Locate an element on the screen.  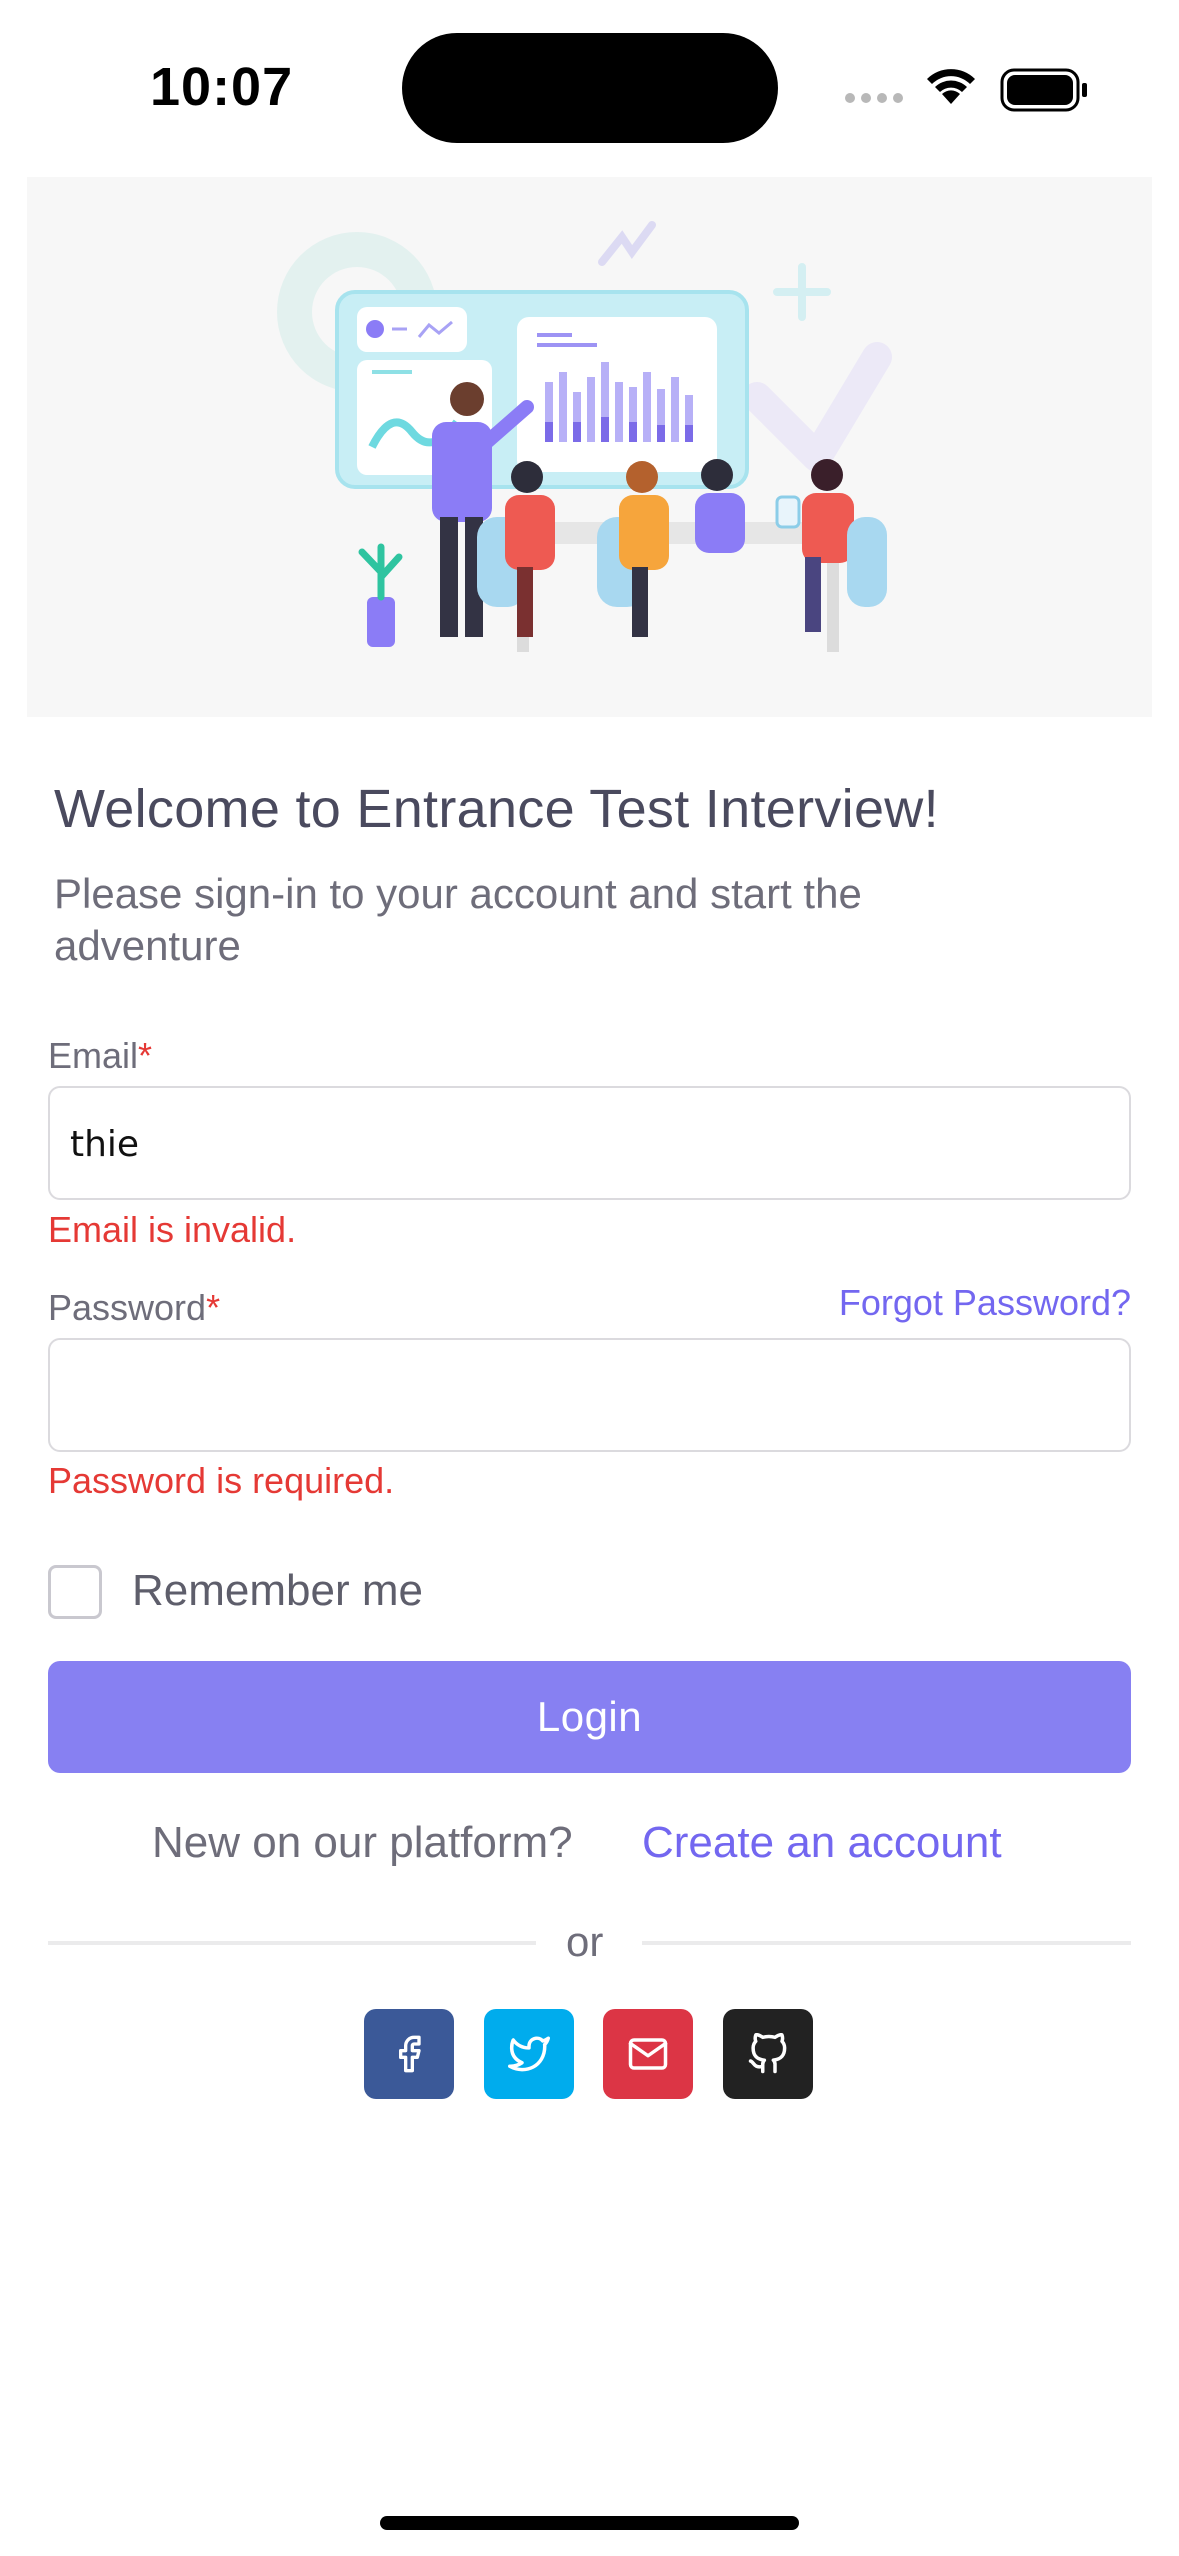
twitter-icon is located at coordinates (529, 2054).